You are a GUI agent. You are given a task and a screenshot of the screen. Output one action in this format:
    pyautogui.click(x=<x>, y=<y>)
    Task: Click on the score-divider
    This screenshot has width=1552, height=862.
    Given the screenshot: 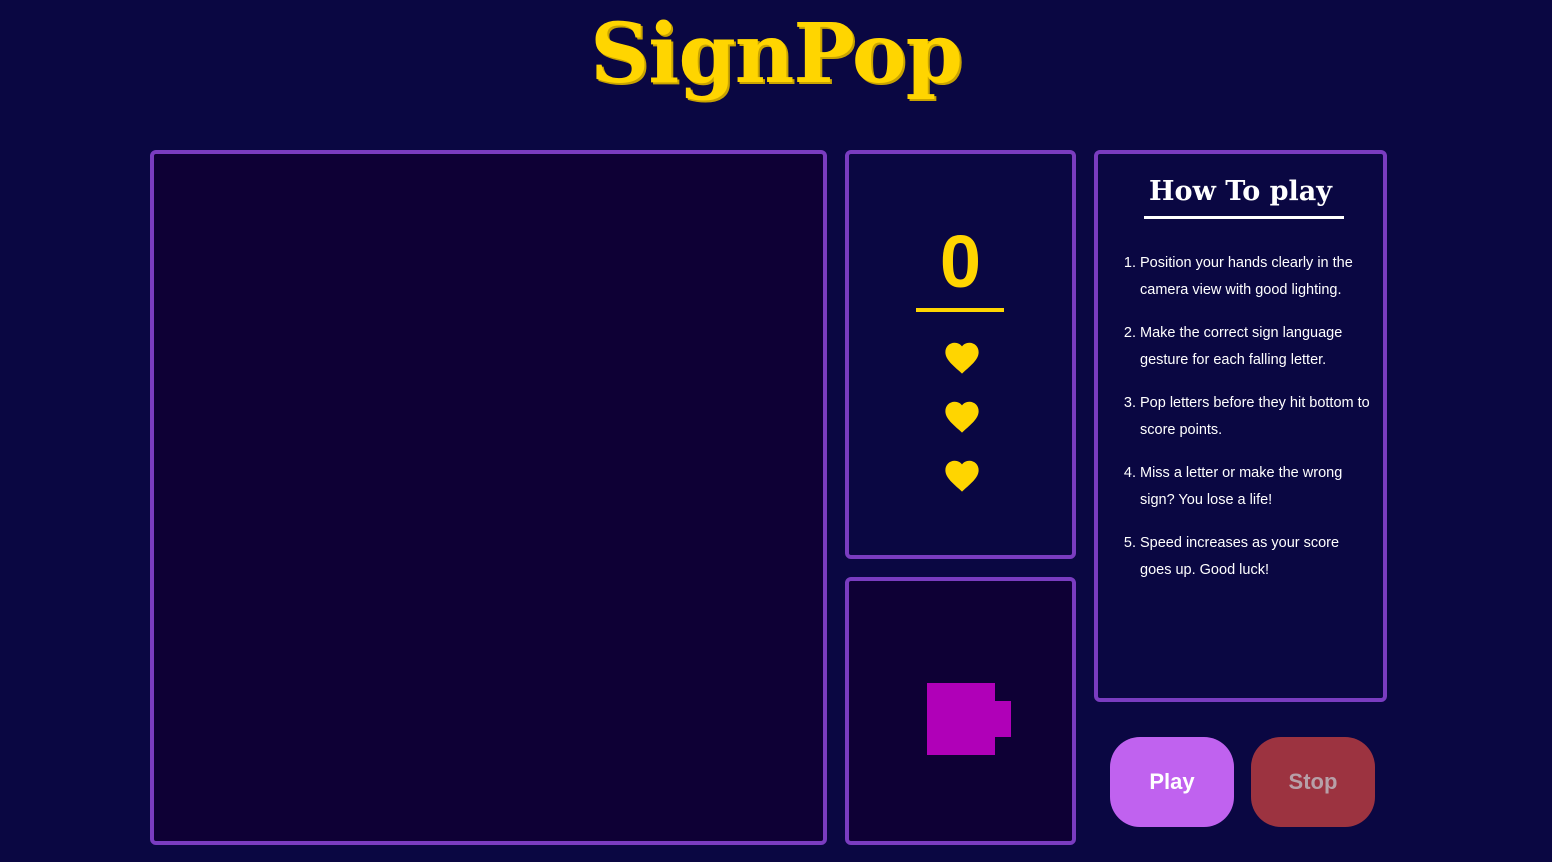 What is the action you would take?
    pyautogui.click(x=960, y=310)
    